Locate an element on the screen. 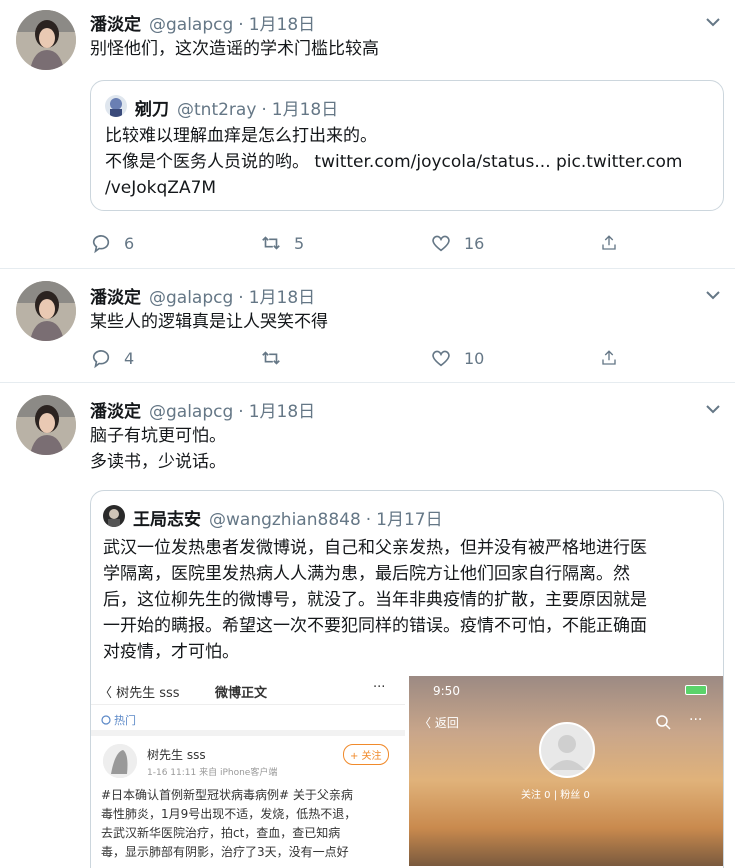  profile-avatar-placeholder is located at coordinates (567, 750).